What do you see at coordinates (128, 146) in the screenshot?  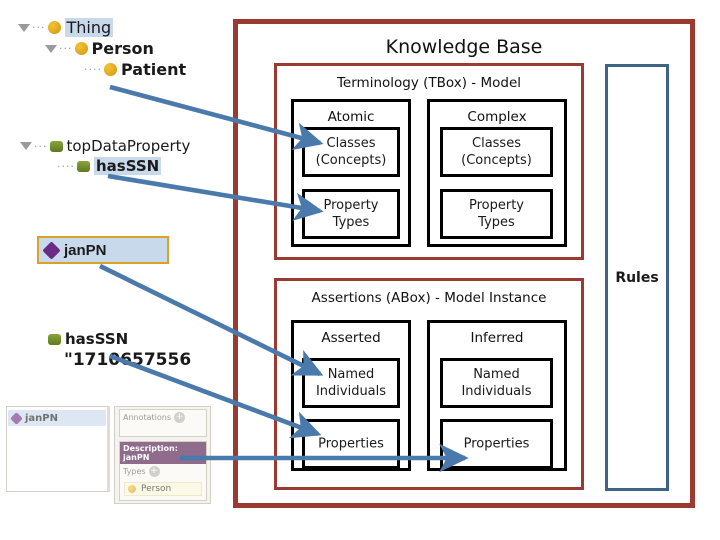 I see `property-tree-label-topdataproperty: topDataProperty` at bounding box center [128, 146].